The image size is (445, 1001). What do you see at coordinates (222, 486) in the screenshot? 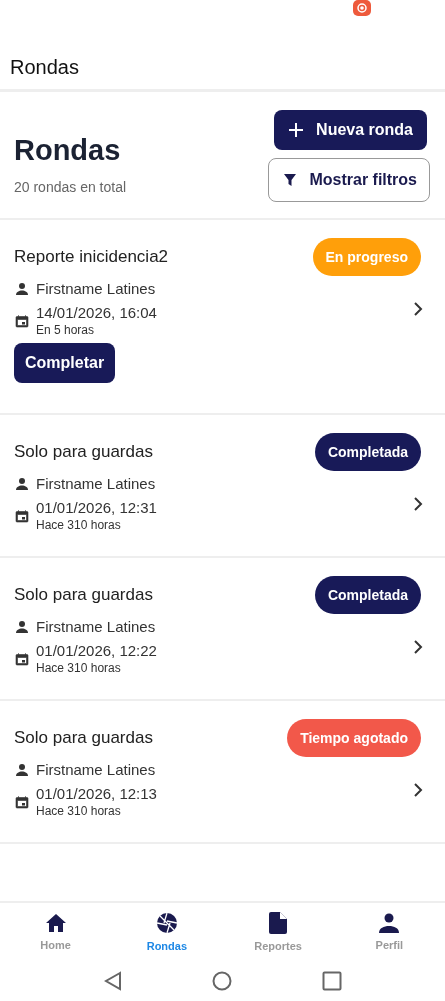
I see `round-card: Solo para guardas Completada Firstname Latines 01/01/2026, 12:31 Hace 310 horas` at bounding box center [222, 486].